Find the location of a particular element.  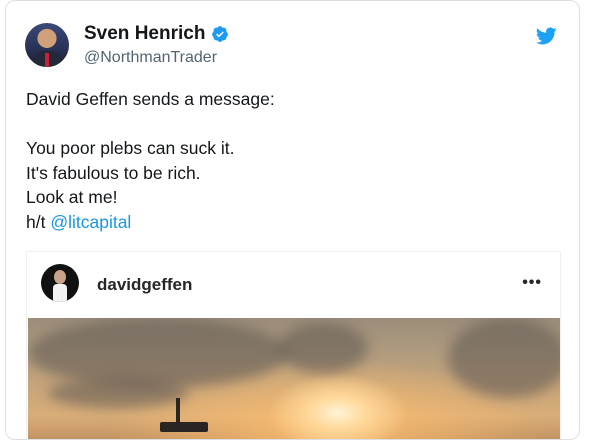

mention-link: @litcapital is located at coordinates (90, 222).